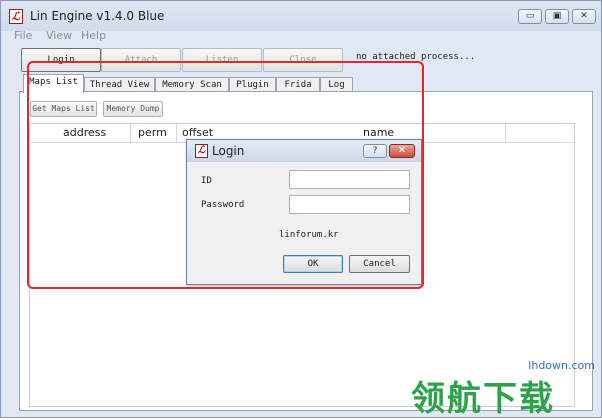 The image size is (602, 420). I want to click on column-perm: perm, so click(152, 132).